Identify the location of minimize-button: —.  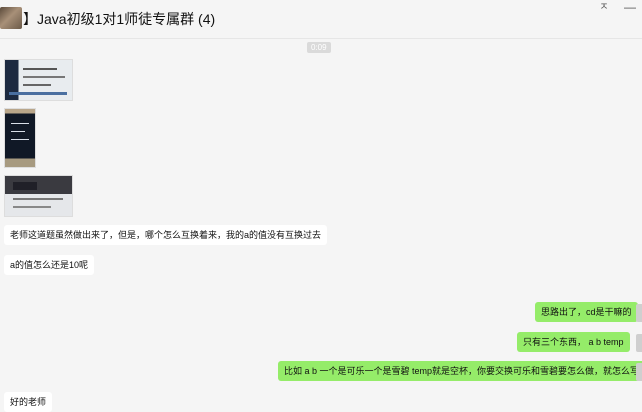
(630, 8).